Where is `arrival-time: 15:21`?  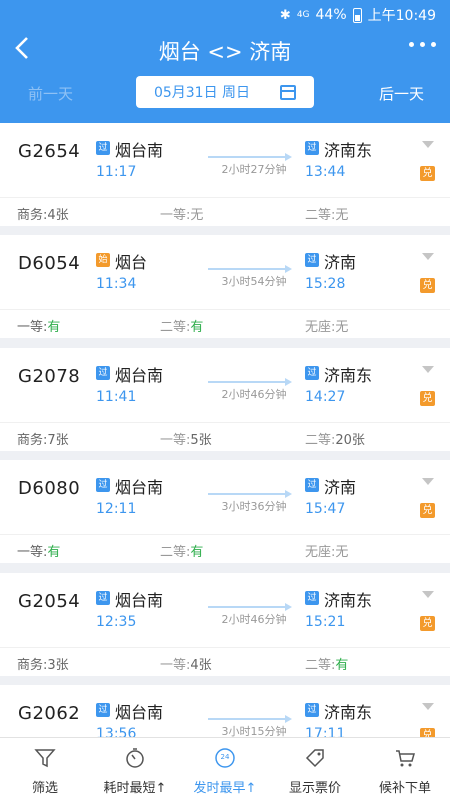
arrival-time: 15:21 is located at coordinates (325, 622).